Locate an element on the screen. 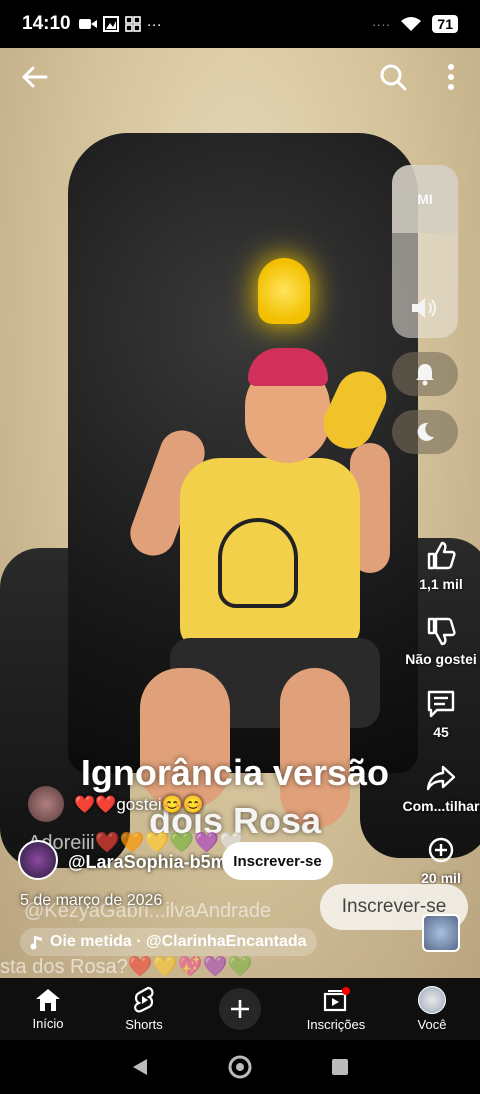 The width and height of the screenshot is (480, 1094). channel-handle: @LaraSophia-b5m is located at coordinates (147, 862).